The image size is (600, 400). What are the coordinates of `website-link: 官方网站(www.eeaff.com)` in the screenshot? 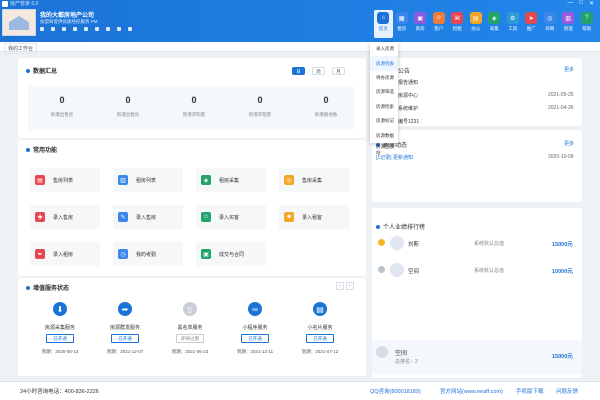 It's located at (471, 391).